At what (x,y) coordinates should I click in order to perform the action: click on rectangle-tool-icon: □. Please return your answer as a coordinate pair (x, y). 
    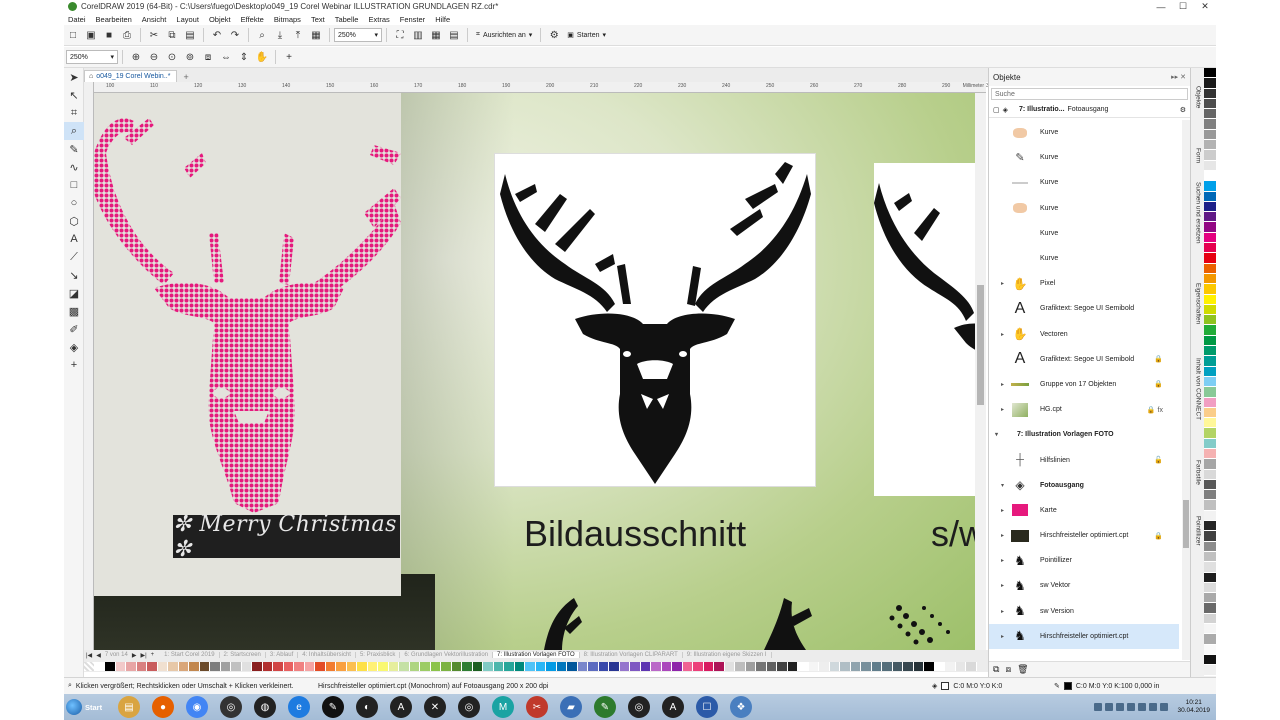
    Looking at the image, I should click on (74, 185).